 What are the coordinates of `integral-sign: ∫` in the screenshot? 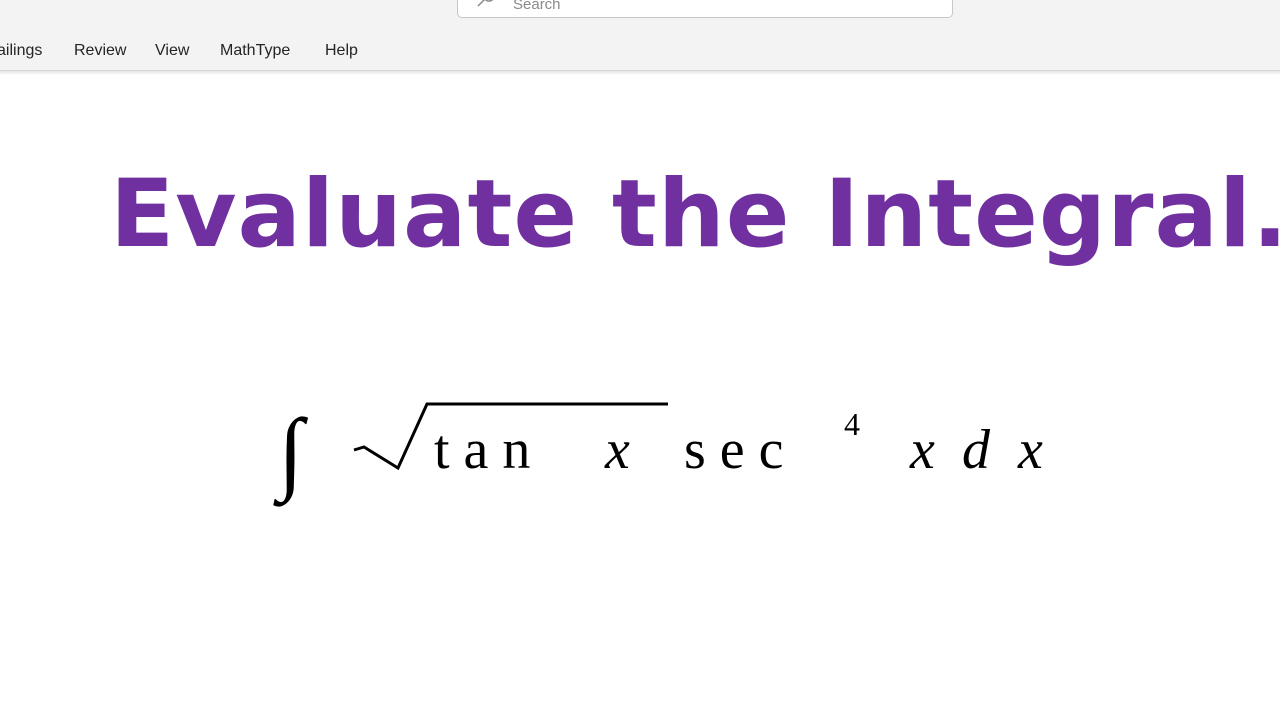 It's located at (290, 453).